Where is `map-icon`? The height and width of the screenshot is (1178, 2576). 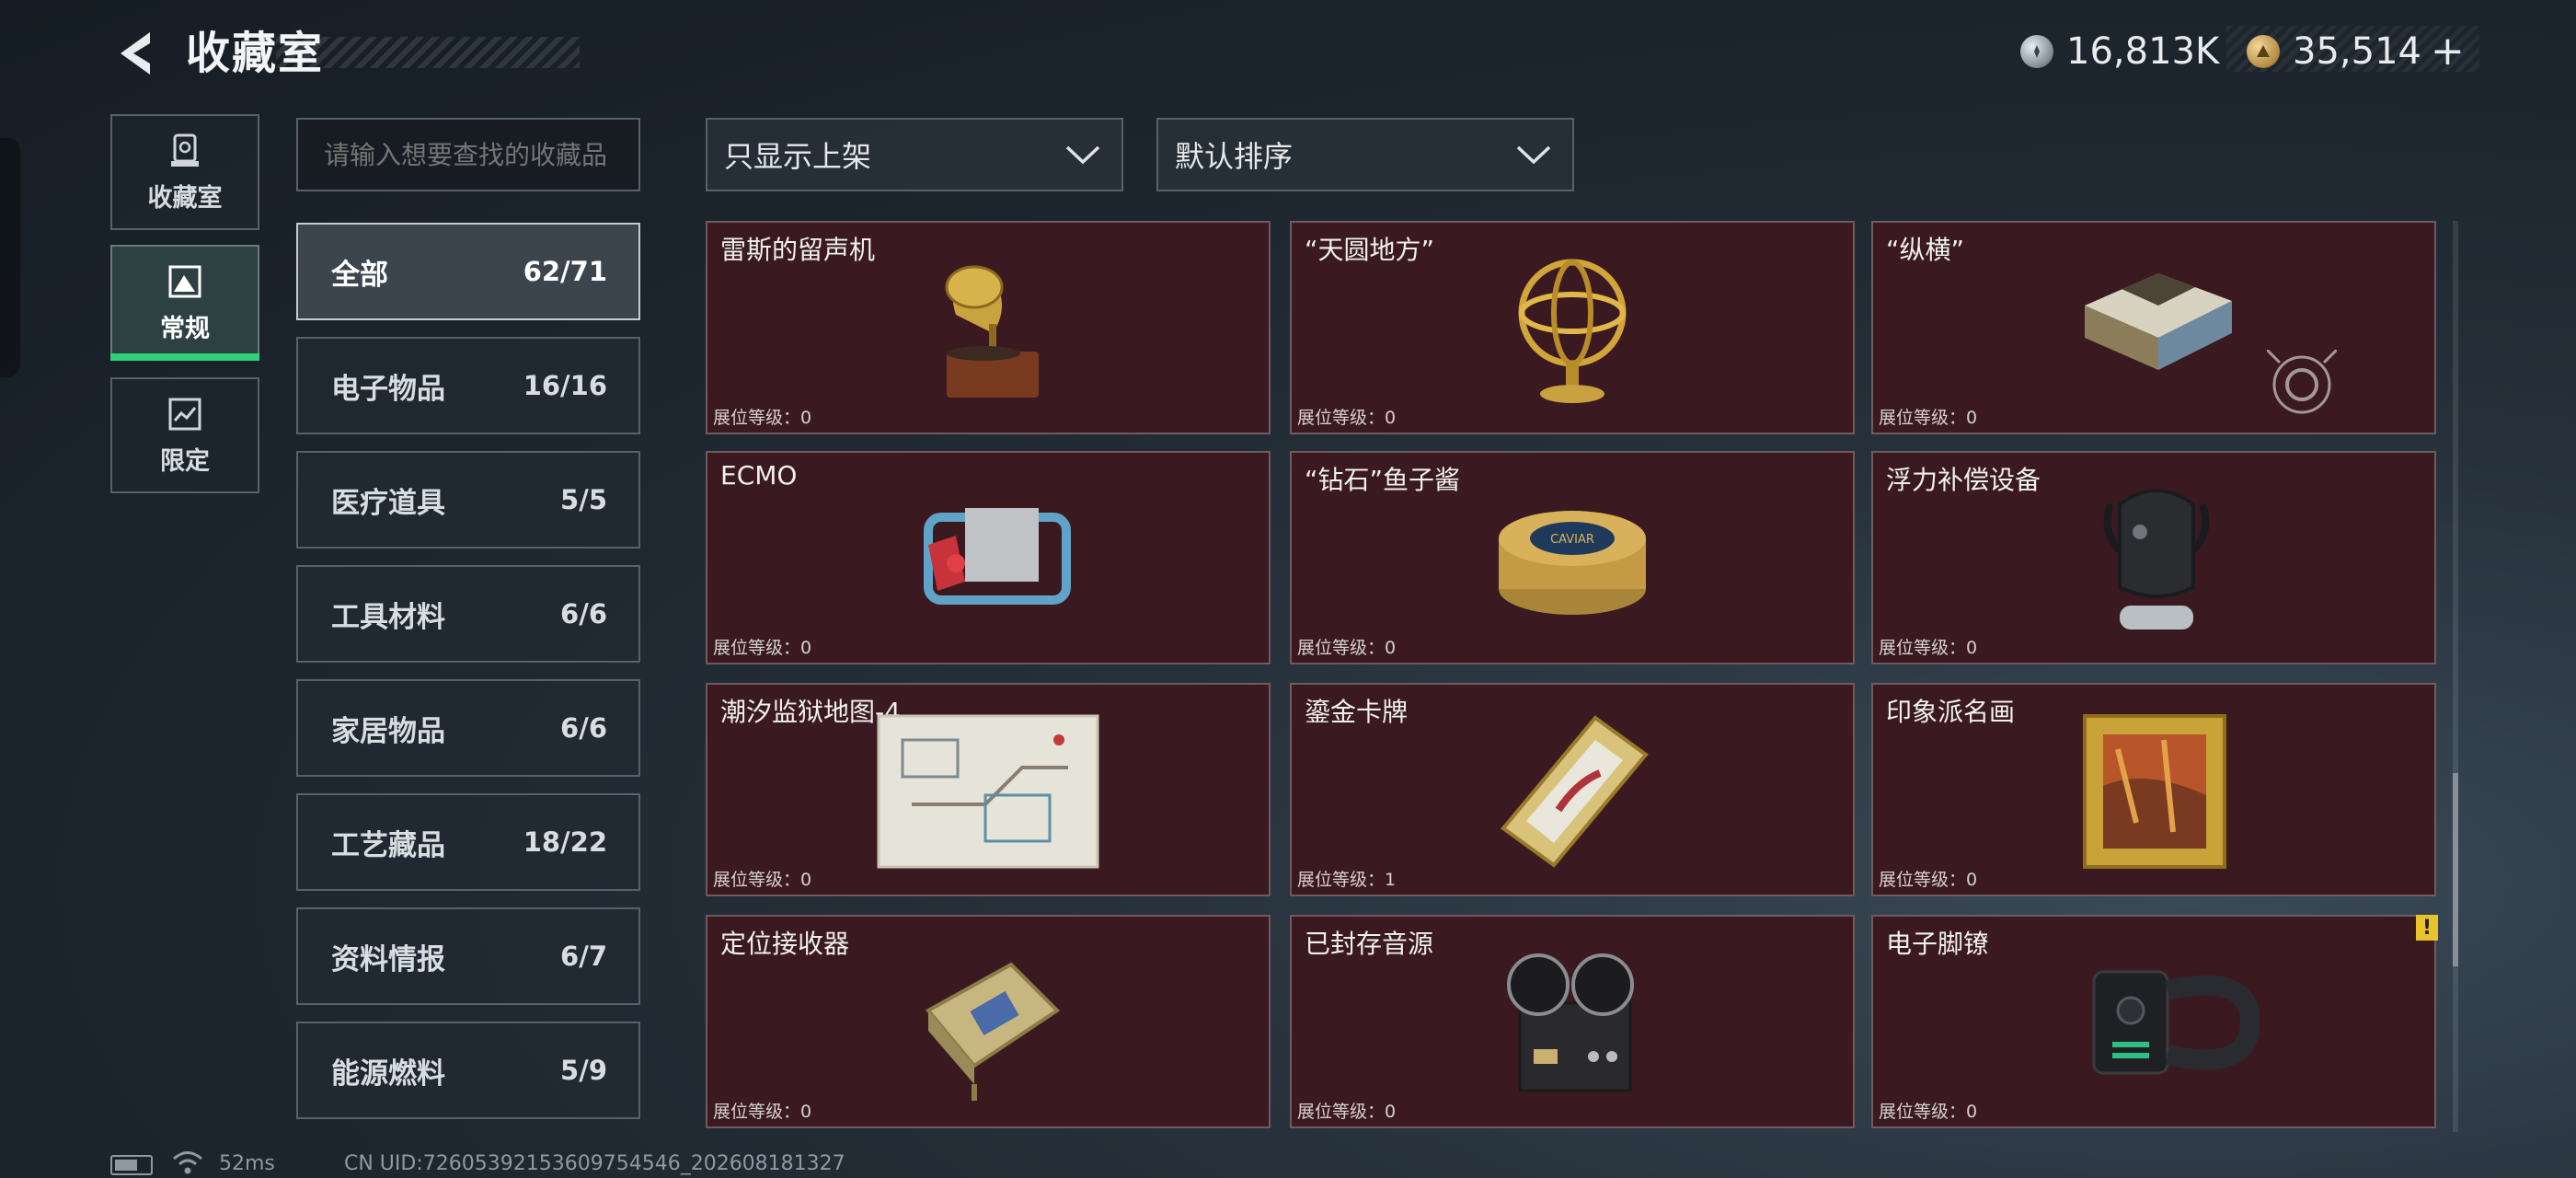 map-icon is located at coordinates (988, 791).